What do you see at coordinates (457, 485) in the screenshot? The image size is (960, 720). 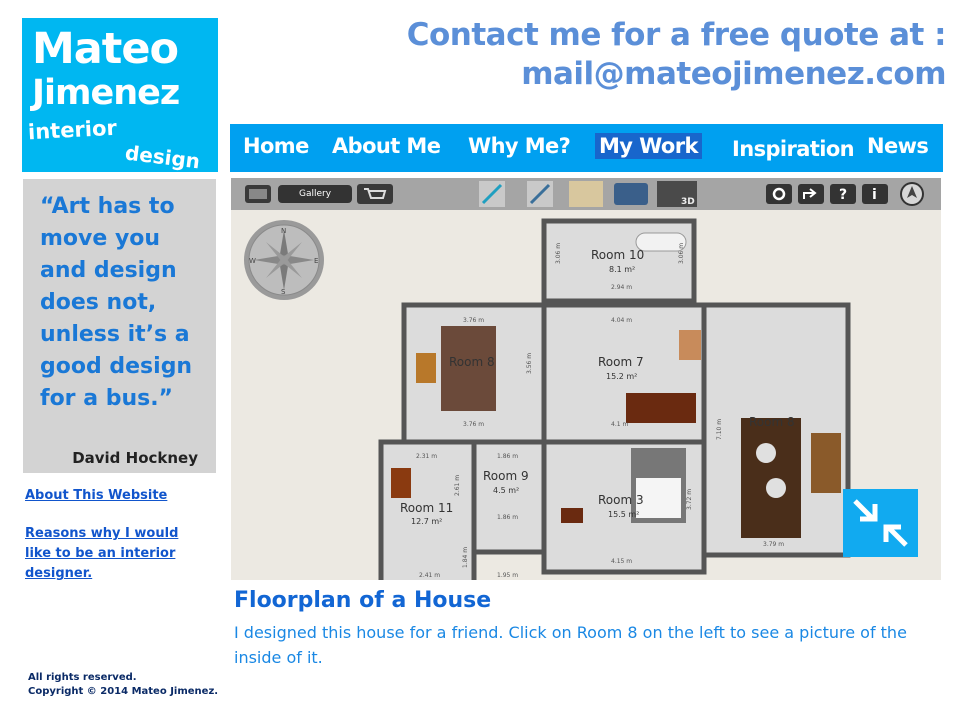 I see `dimension: 2.61 m` at bounding box center [457, 485].